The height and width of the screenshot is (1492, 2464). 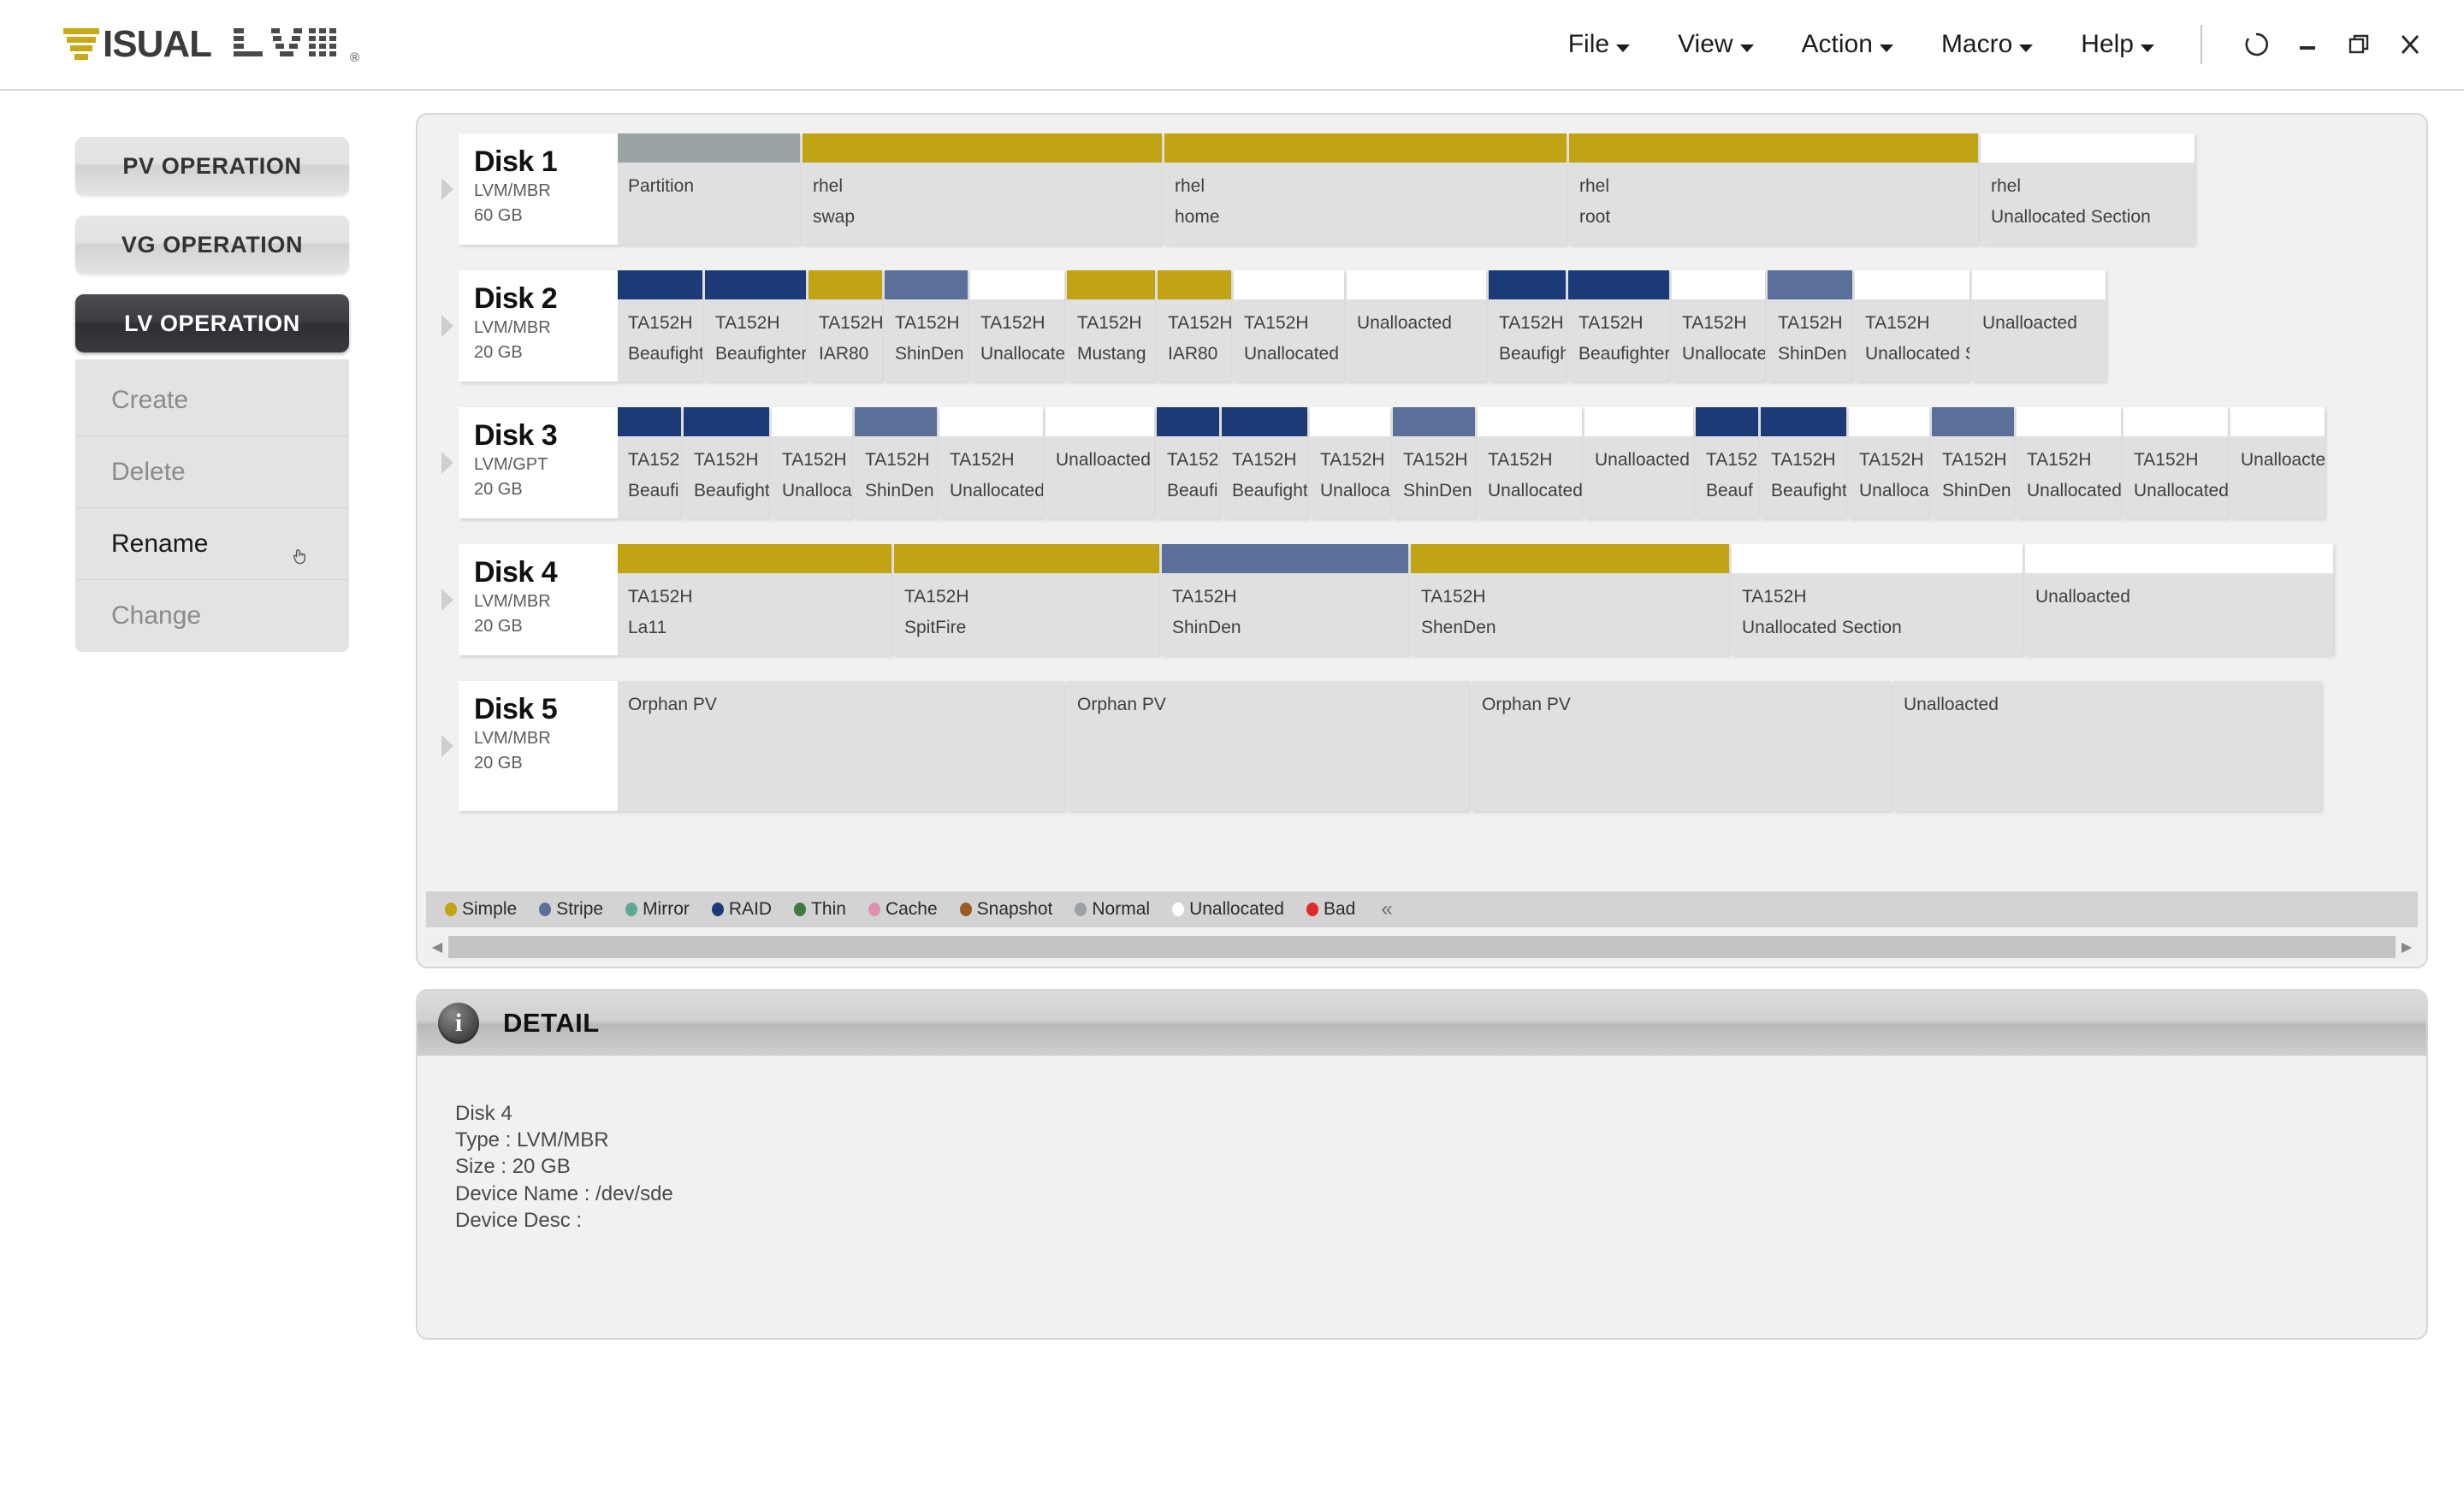 I want to click on legend-item: Normal, so click(x=1112, y=909).